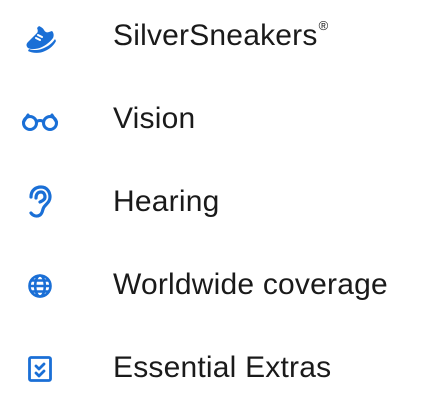  I want to click on ear-icon, so click(40, 202).